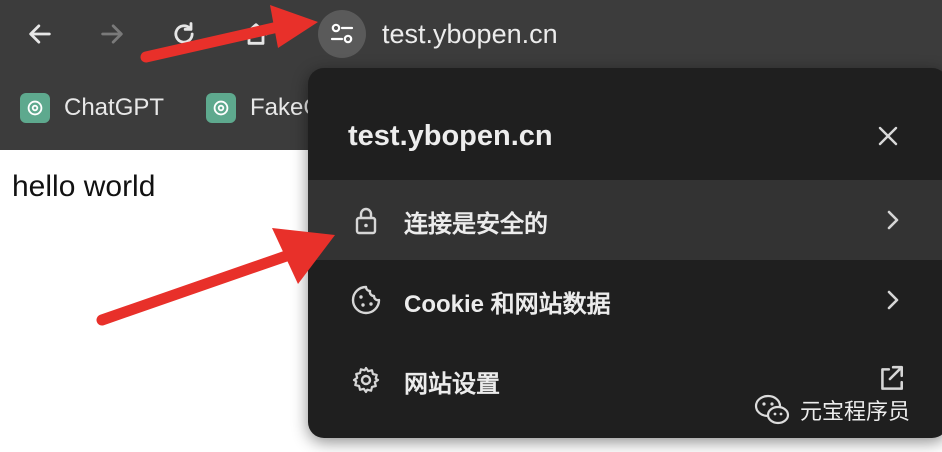  What do you see at coordinates (84, 186) in the screenshot?
I see `page-body-text: hello world` at bounding box center [84, 186].